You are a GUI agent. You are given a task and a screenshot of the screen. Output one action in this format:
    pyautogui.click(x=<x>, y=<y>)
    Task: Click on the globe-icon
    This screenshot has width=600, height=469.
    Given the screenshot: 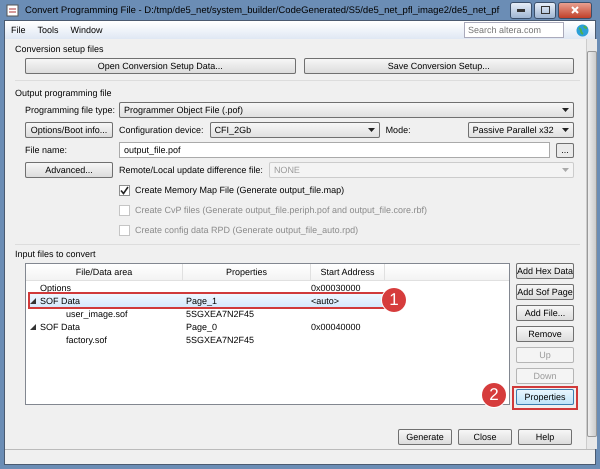 What is the action you would take?
    pyautogui.click(x=582, y=30)
    